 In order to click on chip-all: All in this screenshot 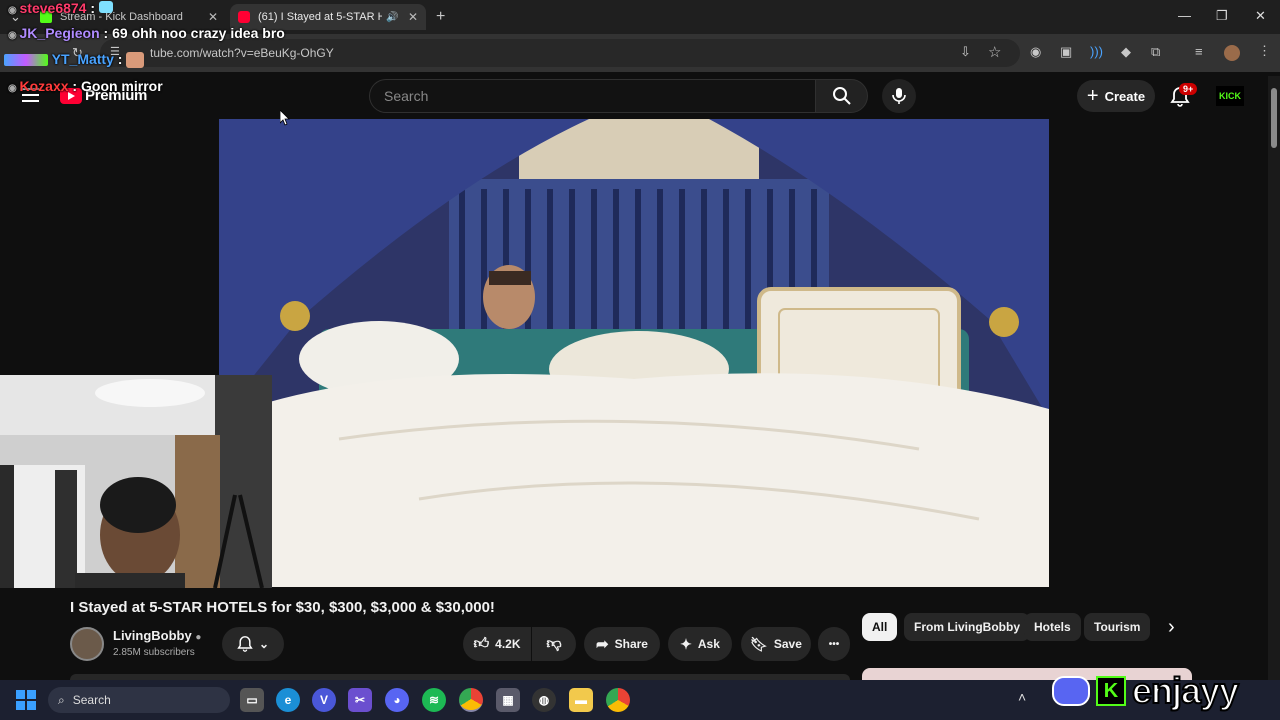, I will do `click(880, 627)`.